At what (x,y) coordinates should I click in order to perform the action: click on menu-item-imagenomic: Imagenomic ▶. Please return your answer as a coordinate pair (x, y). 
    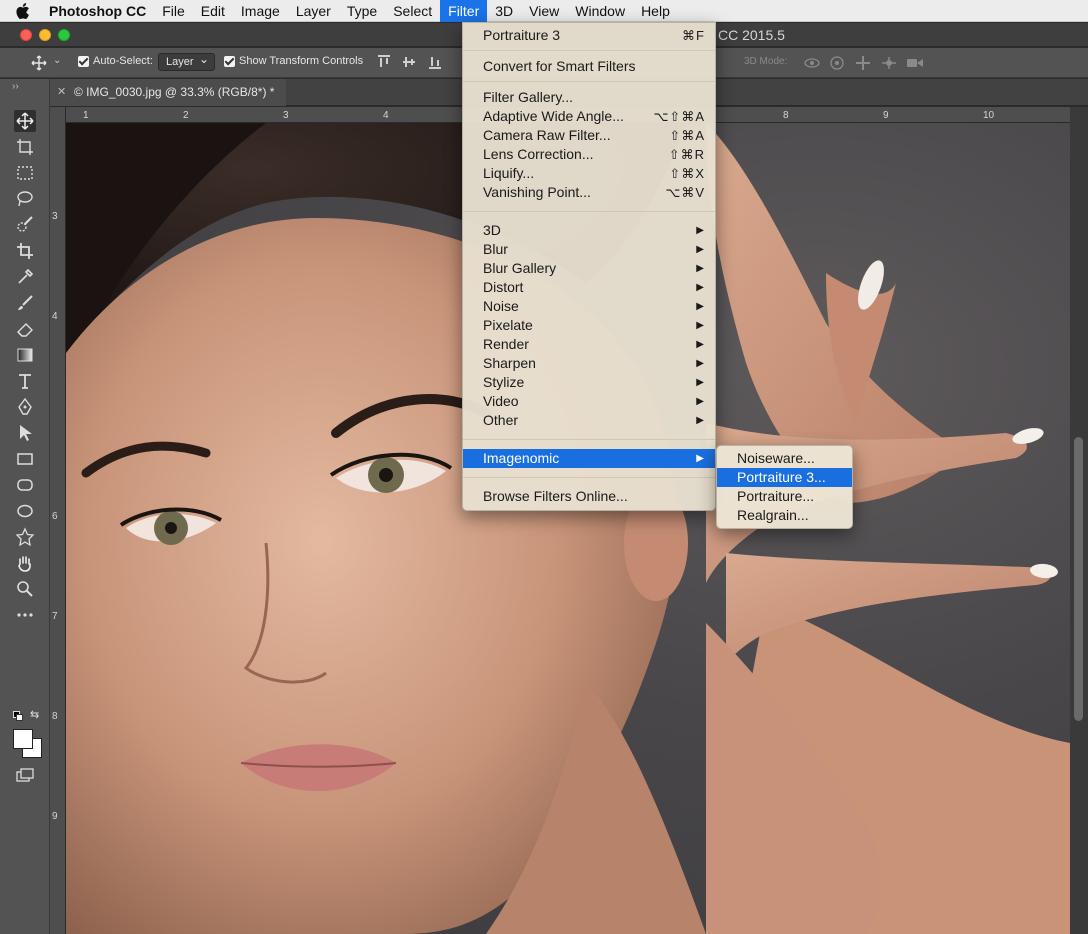
    Looking at the image, I should click on (589, 458).